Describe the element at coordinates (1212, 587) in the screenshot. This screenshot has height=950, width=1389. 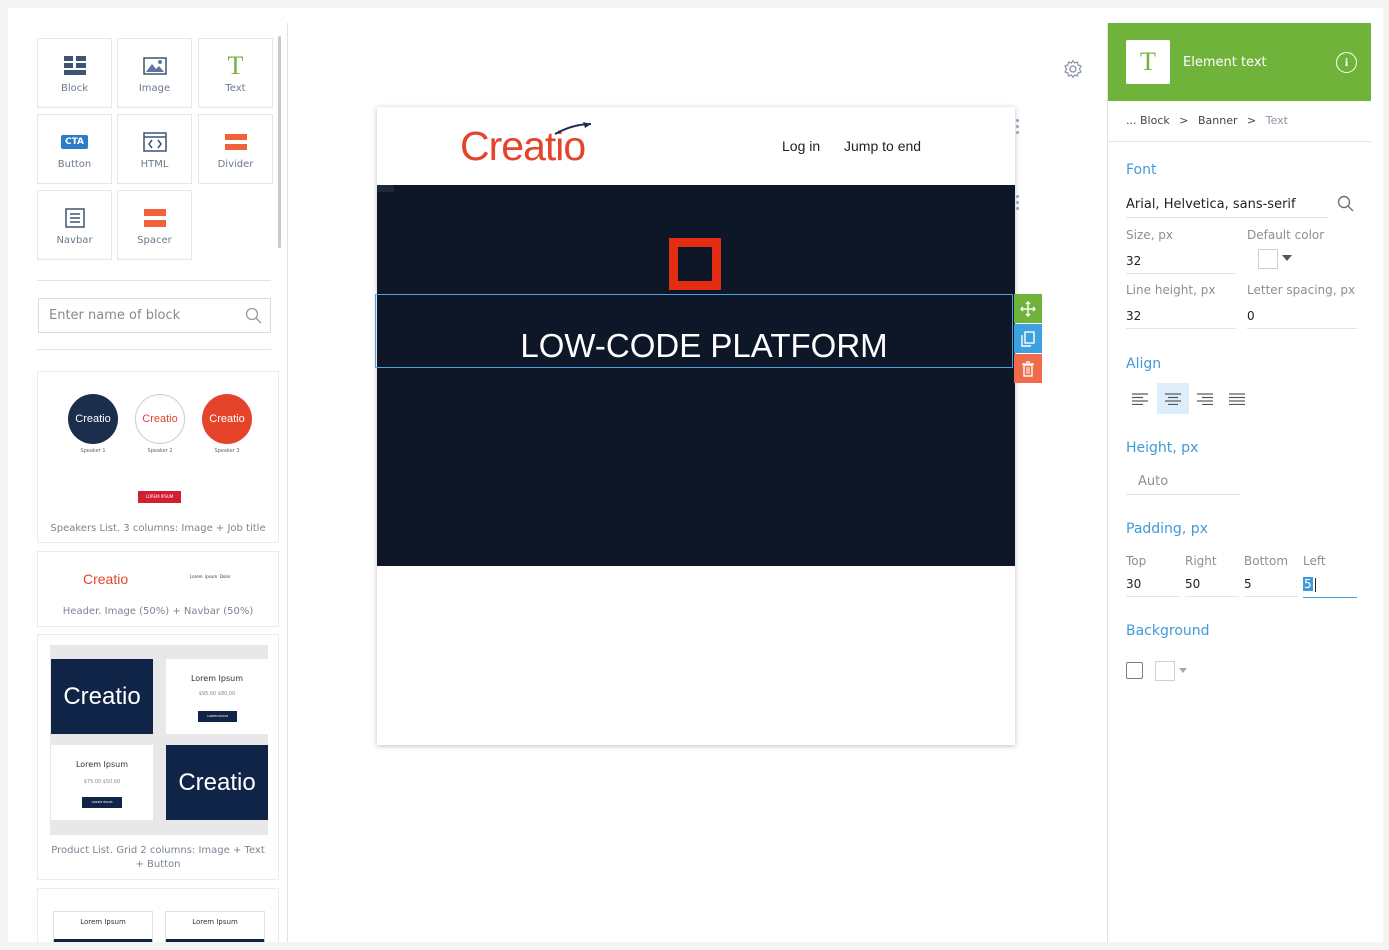
I see `padding-right-field: 50` at that location.